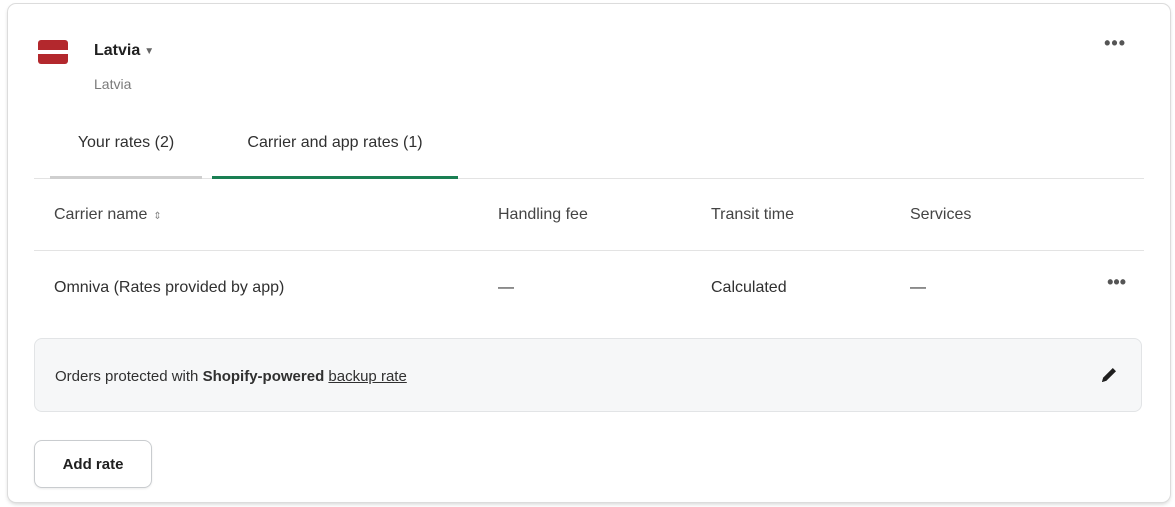  What do you see at coordinates (126, 177) in the screenshot?
I see `tab-underline` at bounding box center [126, 177].